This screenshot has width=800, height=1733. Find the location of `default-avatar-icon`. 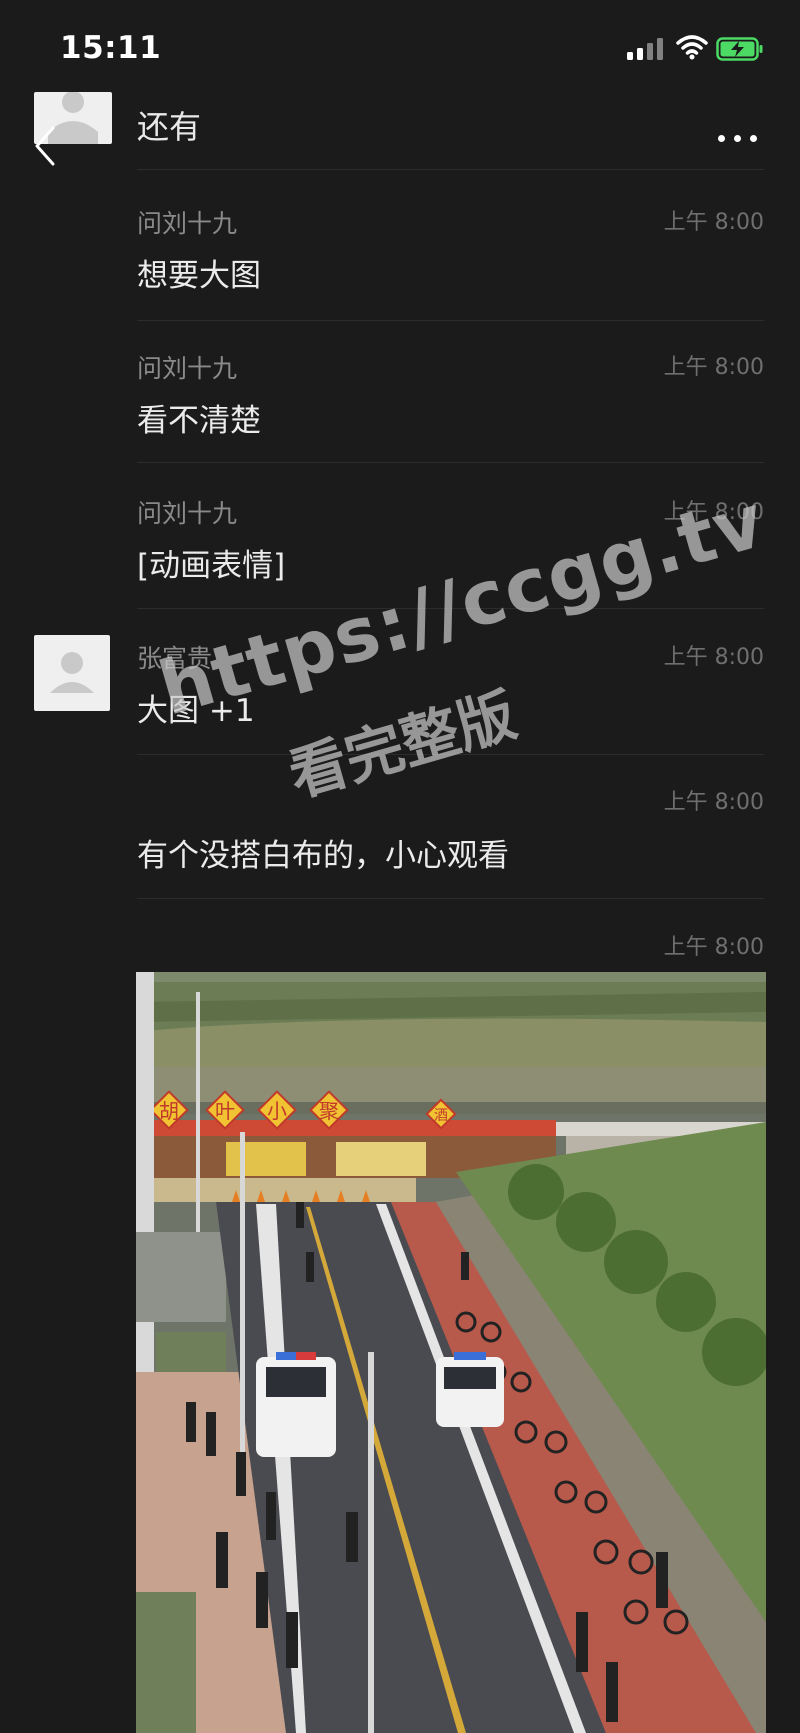

default-avatar-icon is located at coordinates (72, 672).